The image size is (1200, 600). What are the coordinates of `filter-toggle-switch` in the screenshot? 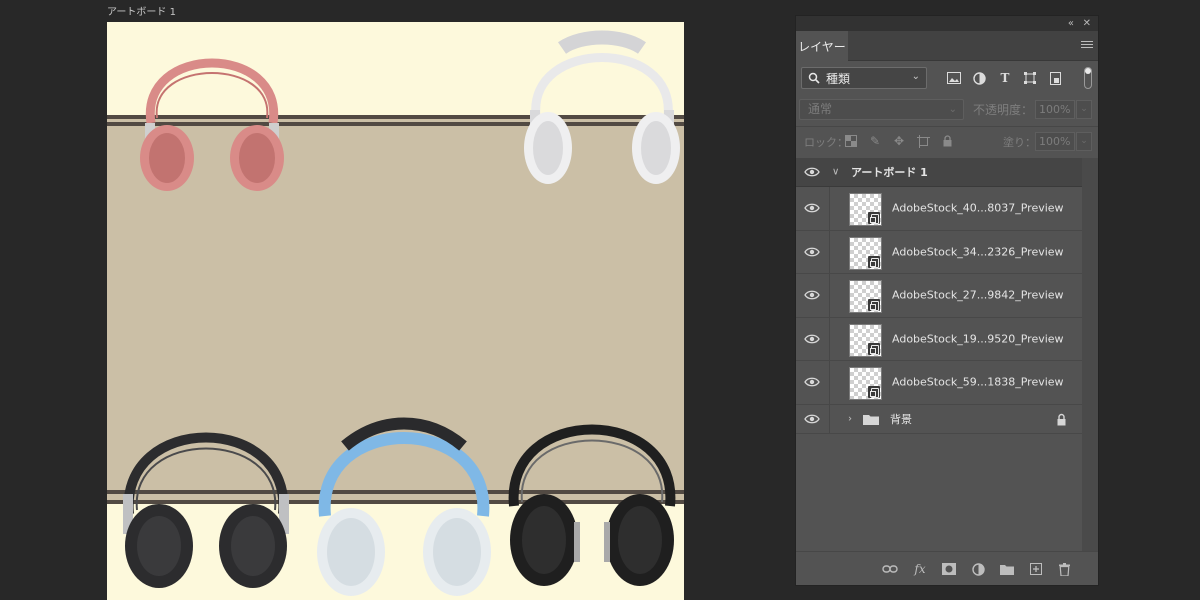 It's located at (1088, 78).